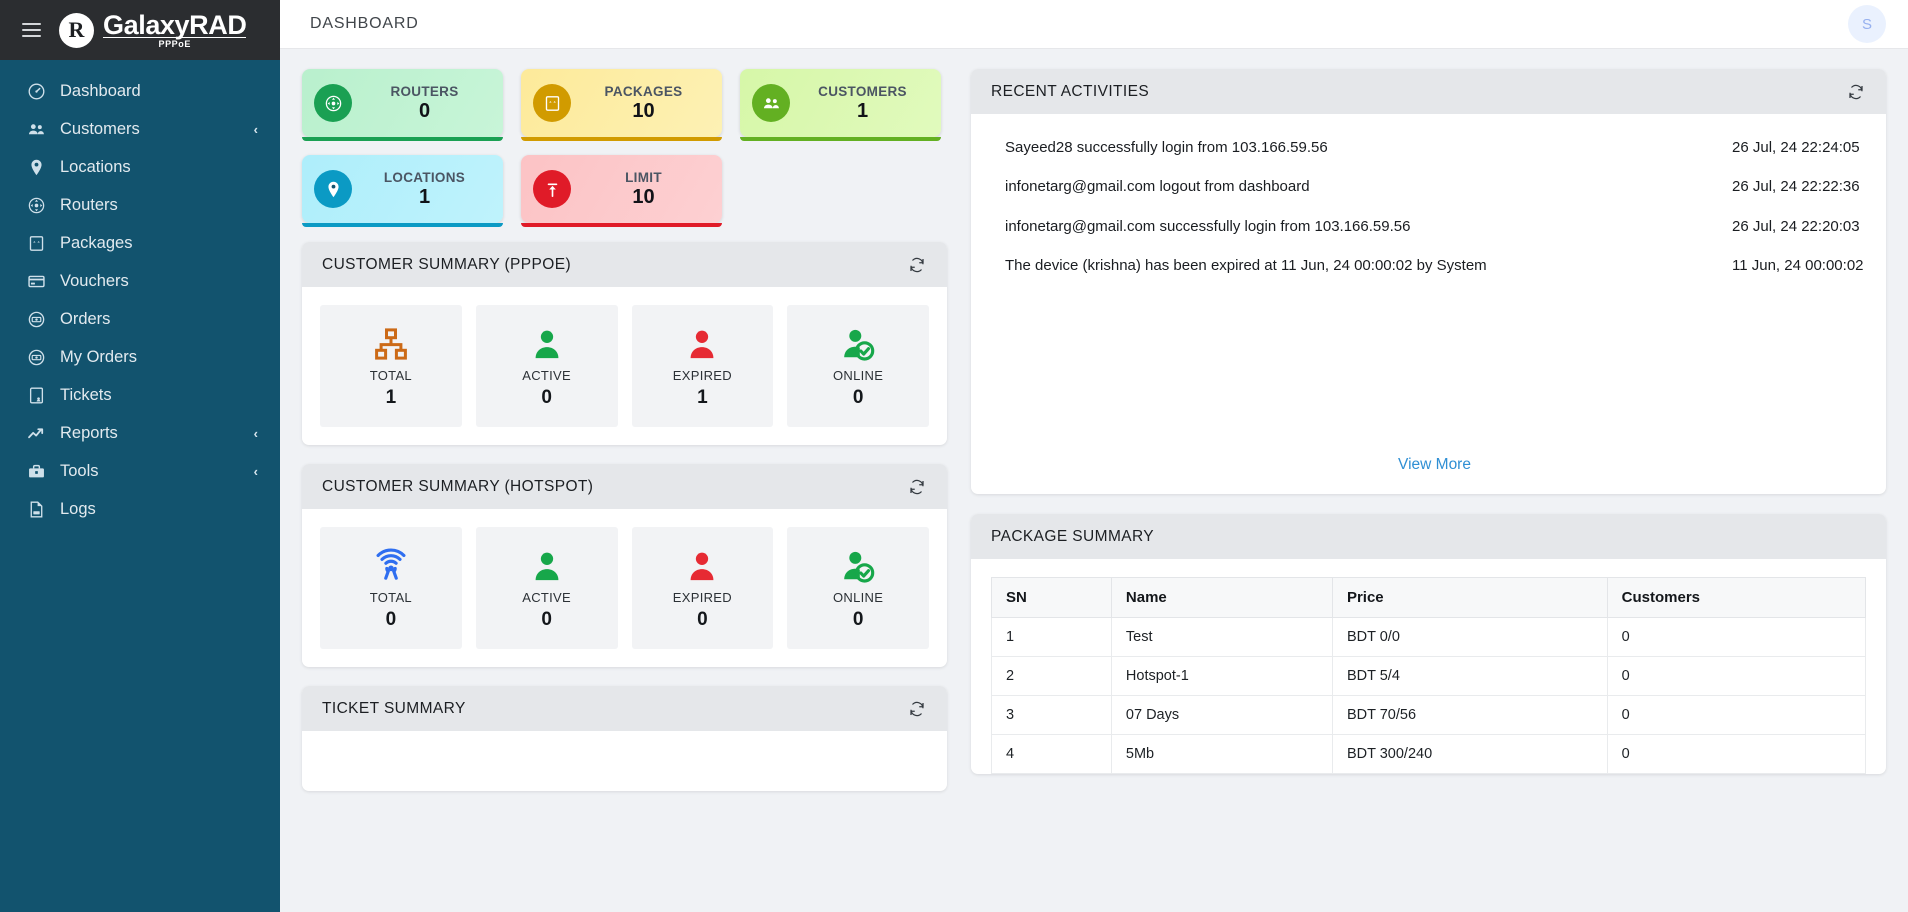 The height and width of the screenshot is (912, 1908). Describe the element at coordinates (424, 110) in the screenshot. I see `stat-value: 0` at that location.